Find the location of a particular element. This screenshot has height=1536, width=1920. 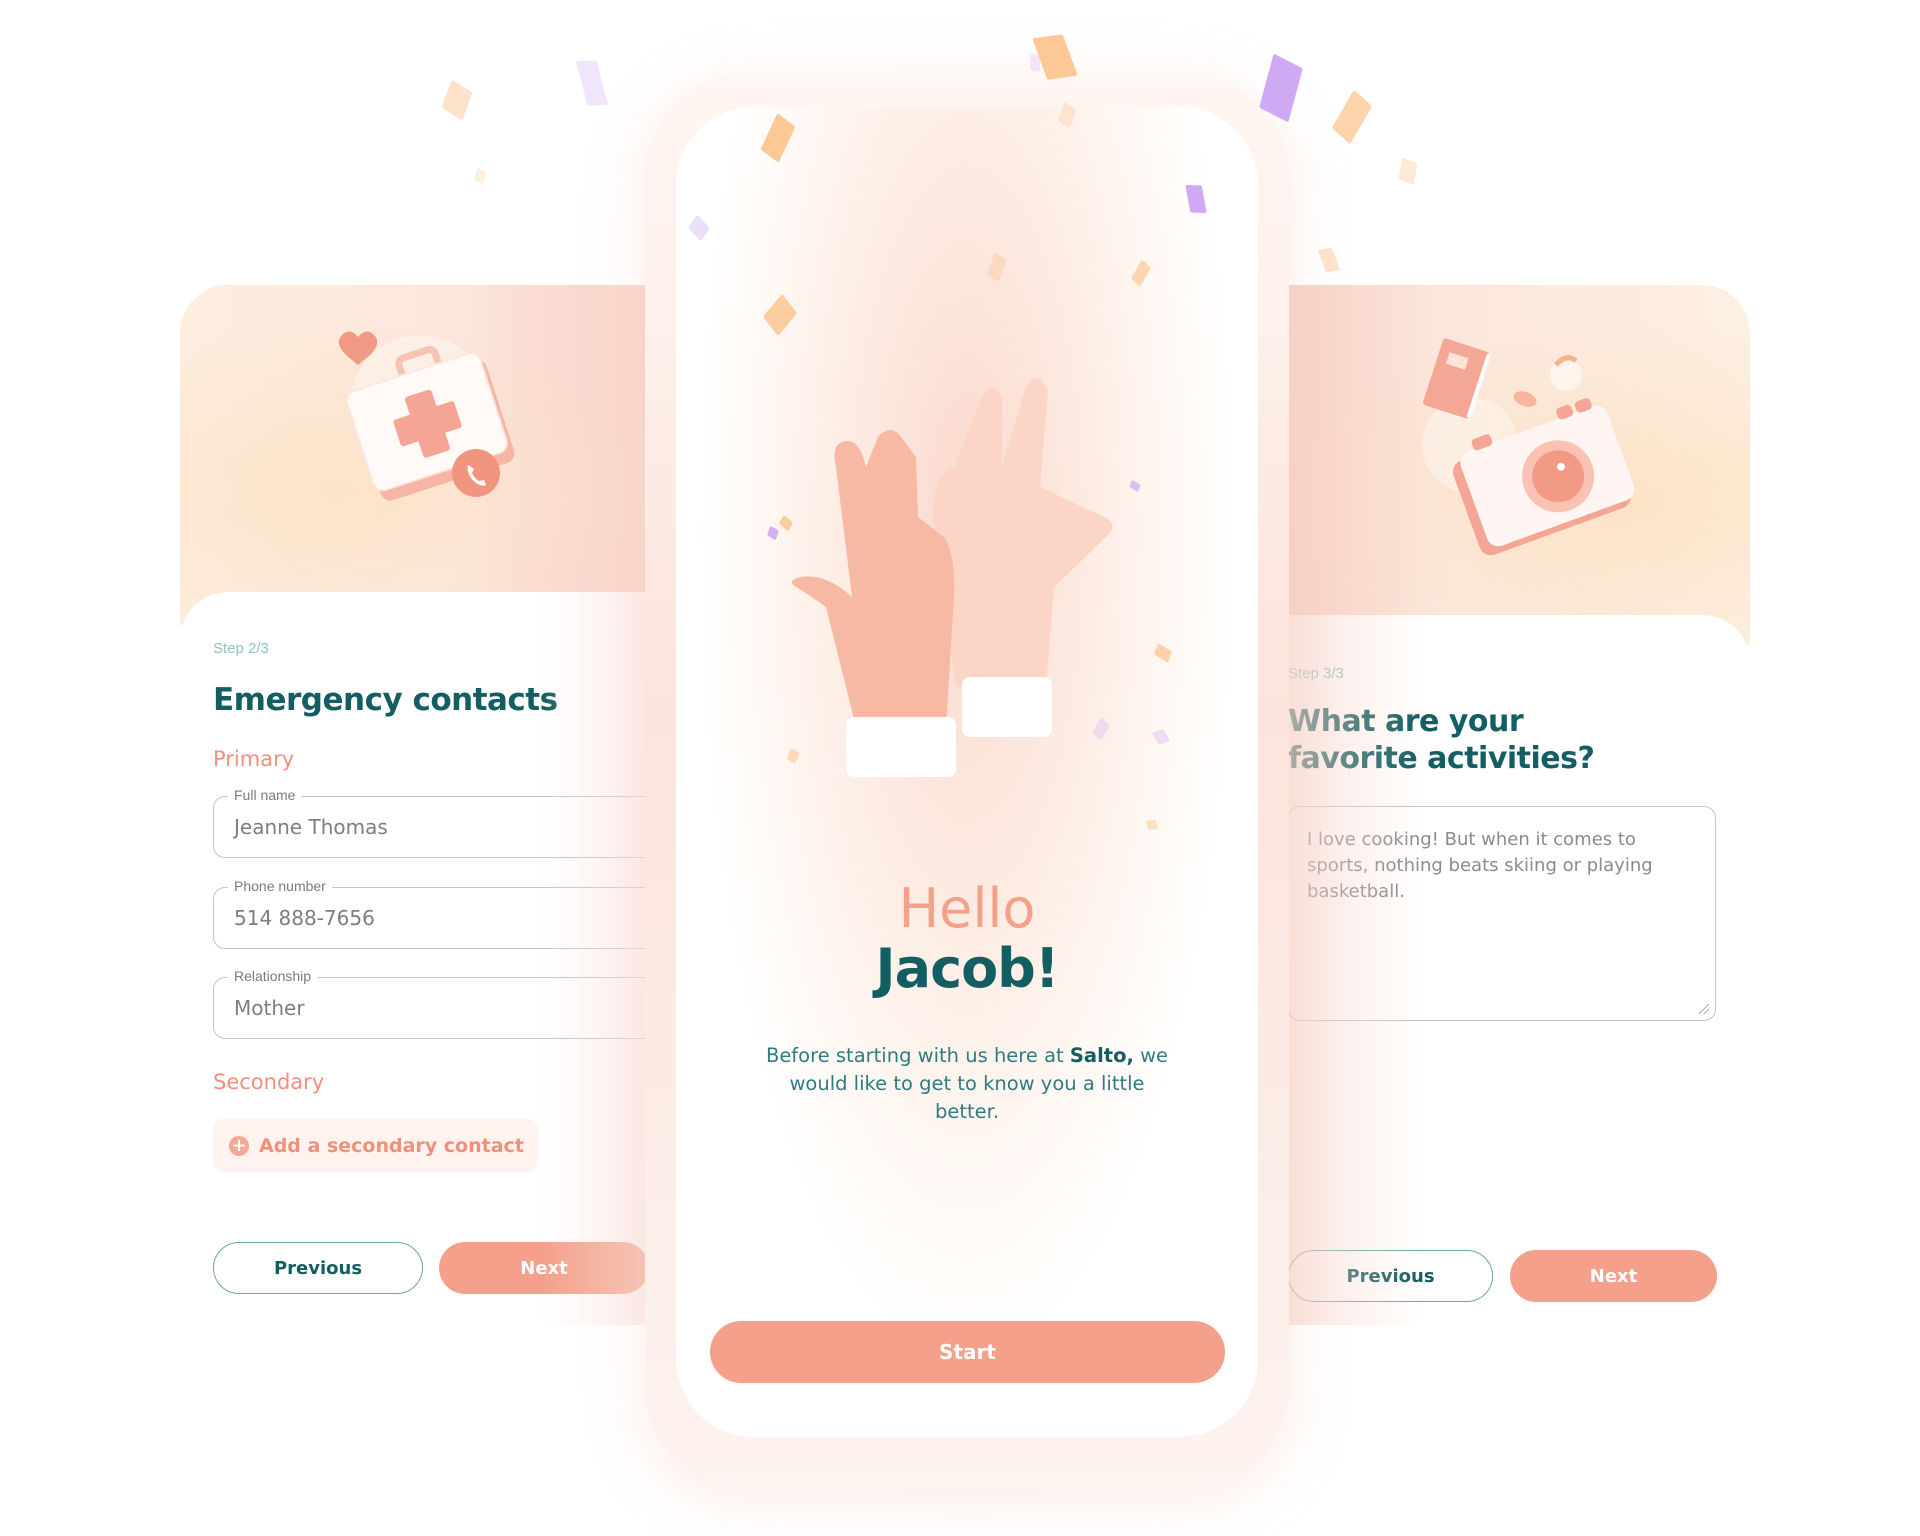

secondary-section-label: Secondary is located at coordinates (269, 1082).